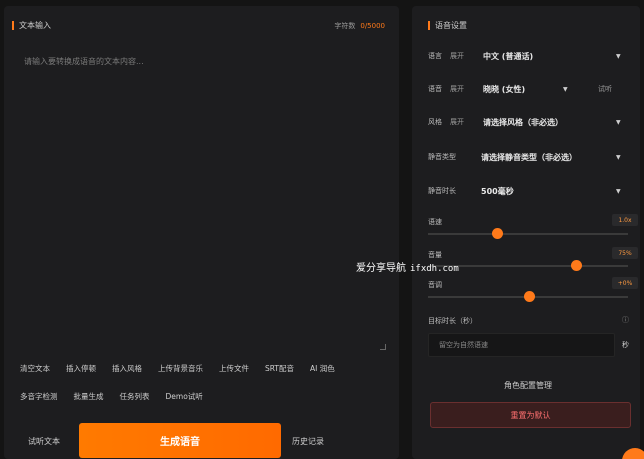  I want to click on demo-listen-button: Demo试听, so click(184, 396).